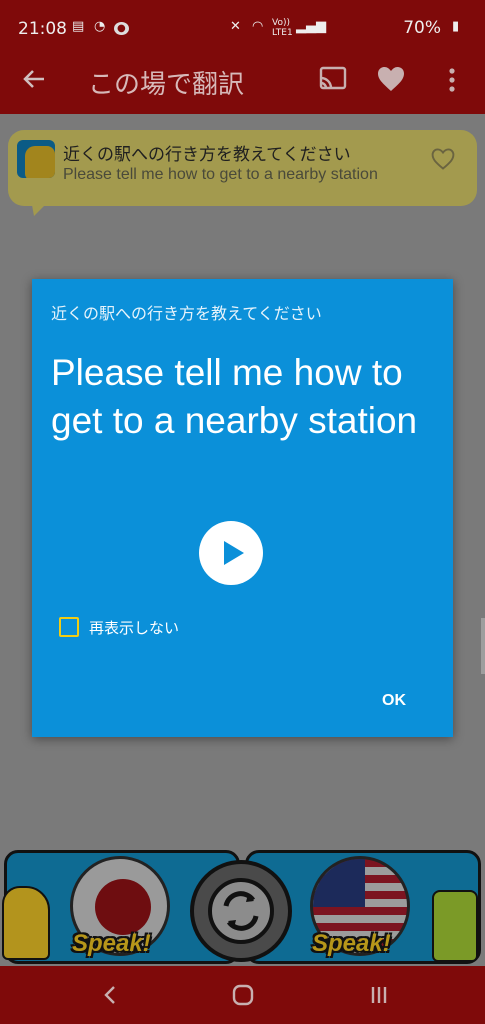 The height and width of the screenshot is (1024, 485). What do you see at coordinates (26, 923) in the screenshot?
I see `yellow-character-icon` at bounding box center [26, 923].